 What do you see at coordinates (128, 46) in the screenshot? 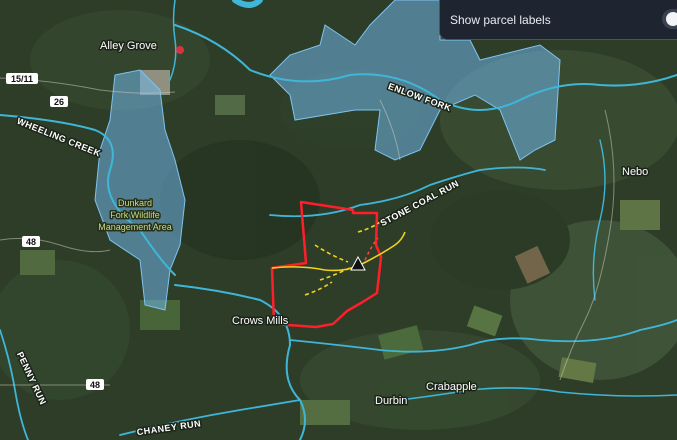
I see `place-label-alley-grove: Alley Grove` at bounding box center [128, 46].